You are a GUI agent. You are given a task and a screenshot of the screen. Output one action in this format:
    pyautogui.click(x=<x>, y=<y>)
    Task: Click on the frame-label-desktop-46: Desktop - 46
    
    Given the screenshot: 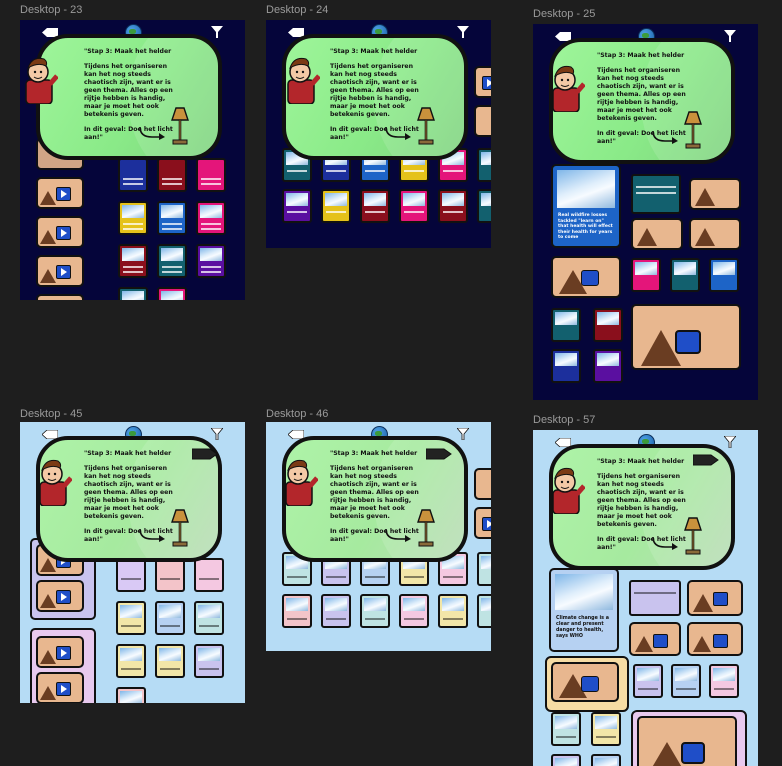 What is the action you would take?
    pyautogui.click(x=297, y=414)
    